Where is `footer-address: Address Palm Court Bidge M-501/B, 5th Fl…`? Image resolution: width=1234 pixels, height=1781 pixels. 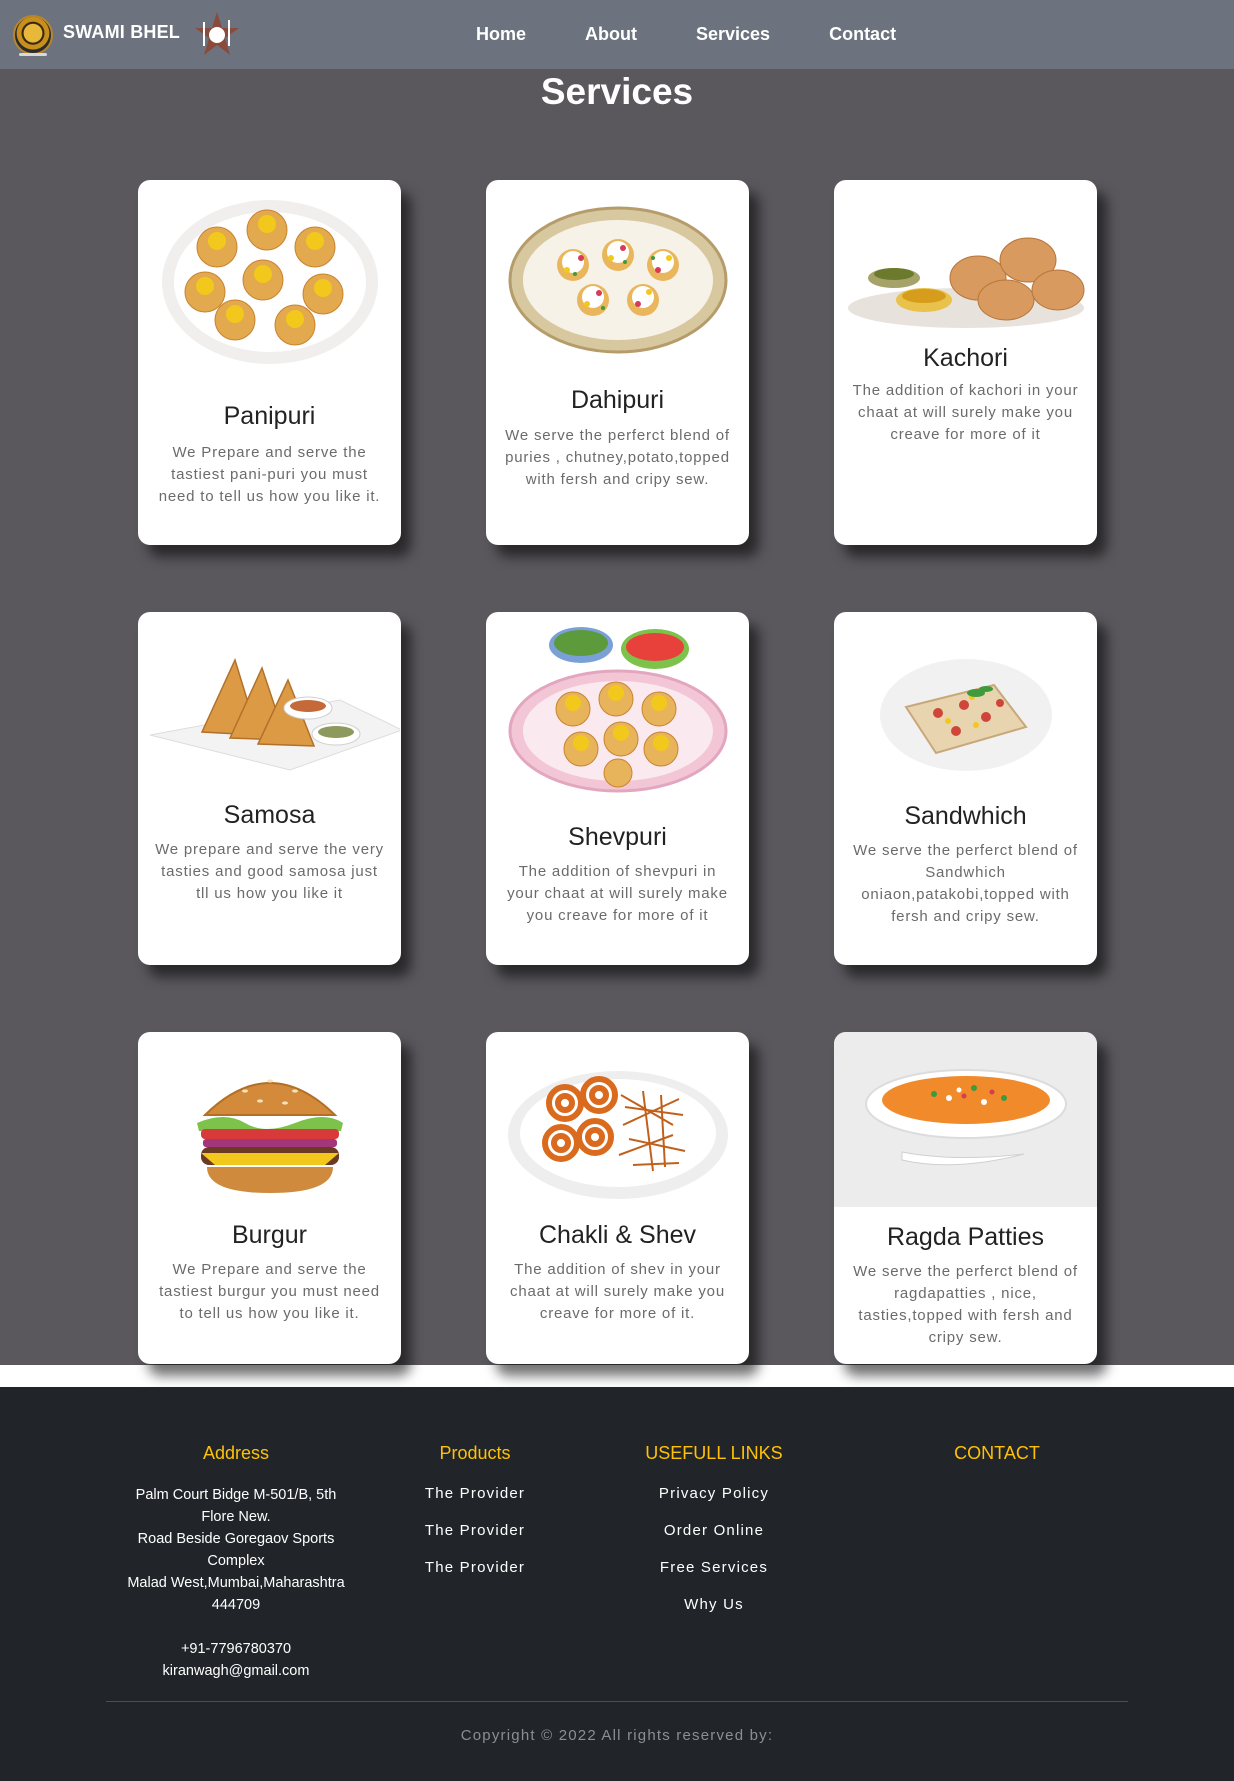 footer-address: Address Palm Court Bidge M-501/B, 5th Fl… is located at coordinates (236, 1562).